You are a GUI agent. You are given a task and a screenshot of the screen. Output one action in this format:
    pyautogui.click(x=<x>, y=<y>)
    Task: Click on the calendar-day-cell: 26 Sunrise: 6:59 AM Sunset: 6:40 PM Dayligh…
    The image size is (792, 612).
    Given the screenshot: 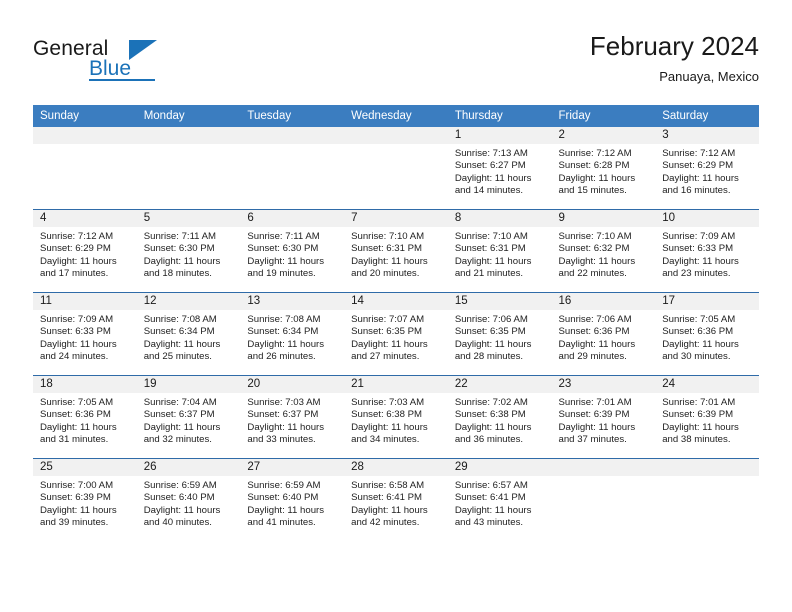 What is the action you would take?
    pyautogui.click(x=188, y=499)
    